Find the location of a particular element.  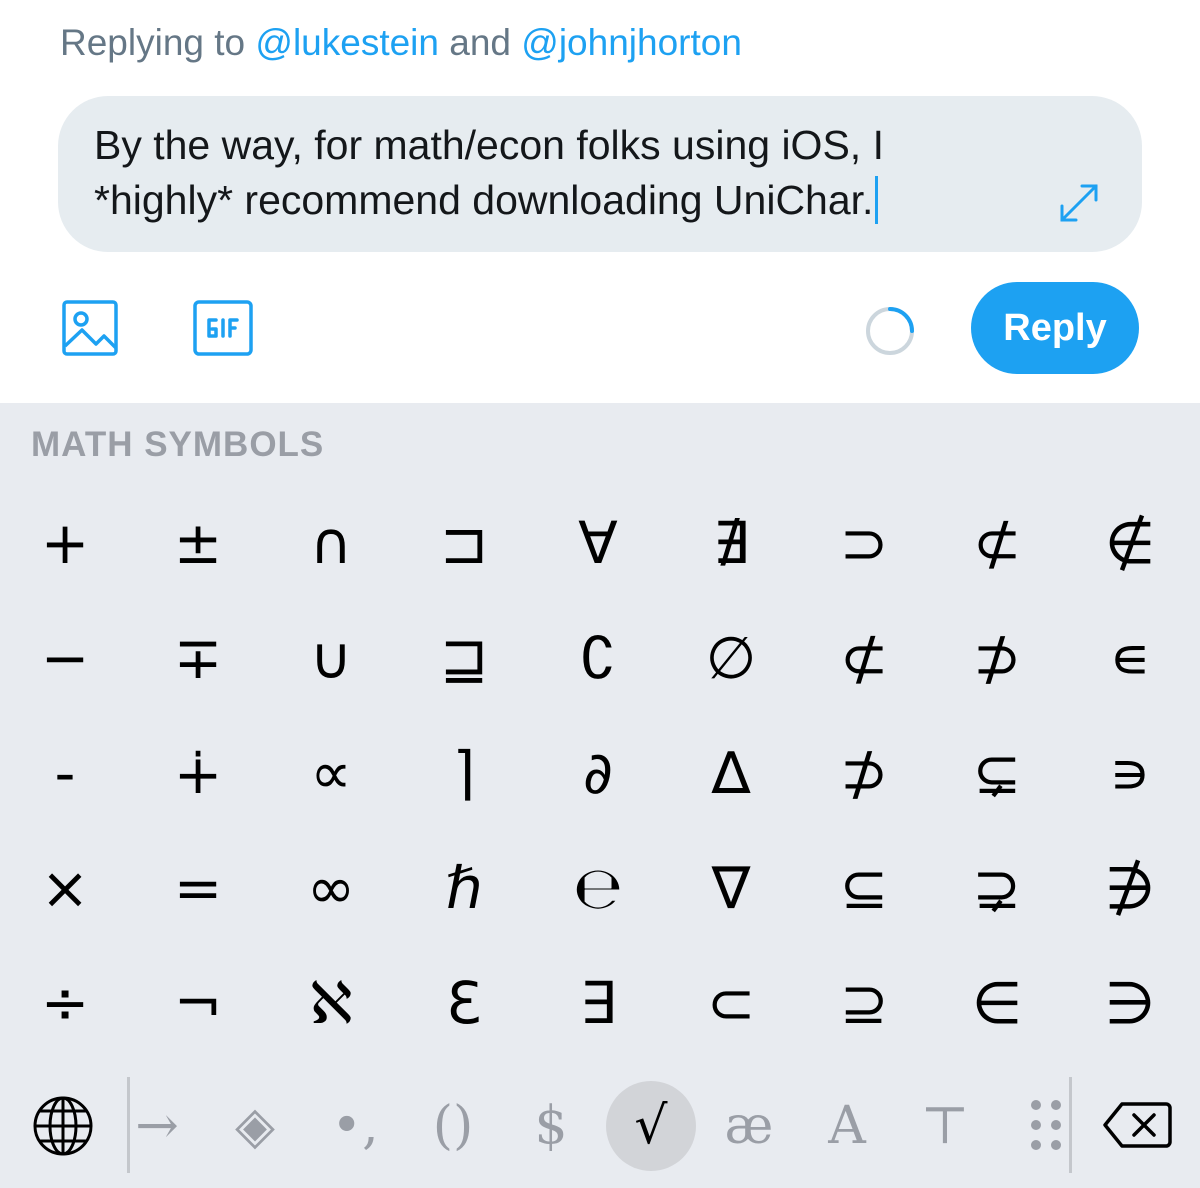

expand-icon is located at coordinates (1079, 203).